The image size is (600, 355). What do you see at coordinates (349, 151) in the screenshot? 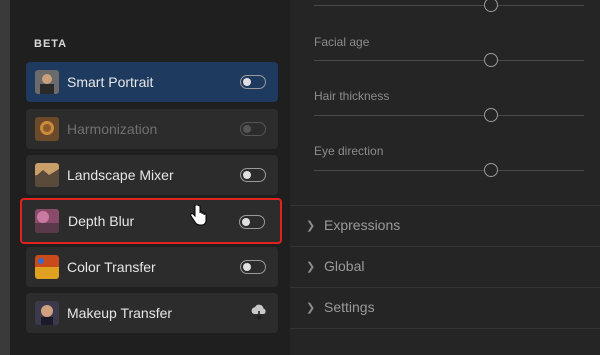
I see `slider-label-eye-direction: Eye direction` at bounding box center [349, 151].